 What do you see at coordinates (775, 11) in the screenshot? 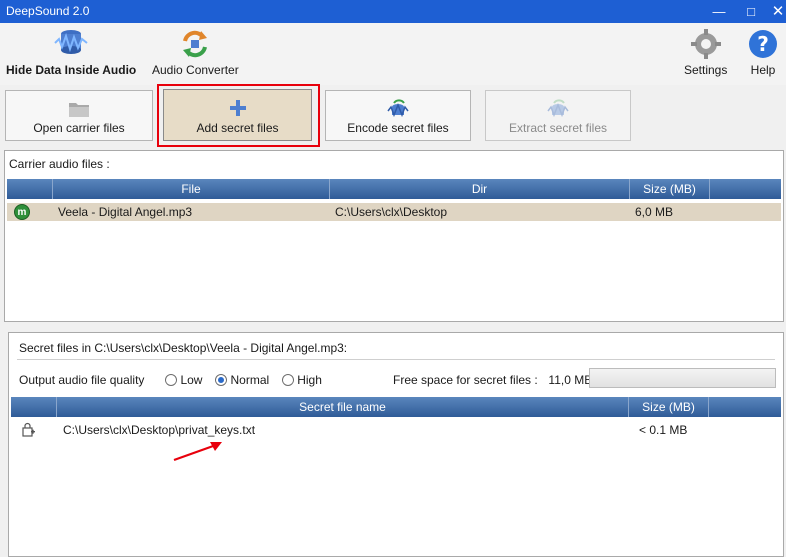
I see `close-button: ✕` at bounding box center [775, 11].